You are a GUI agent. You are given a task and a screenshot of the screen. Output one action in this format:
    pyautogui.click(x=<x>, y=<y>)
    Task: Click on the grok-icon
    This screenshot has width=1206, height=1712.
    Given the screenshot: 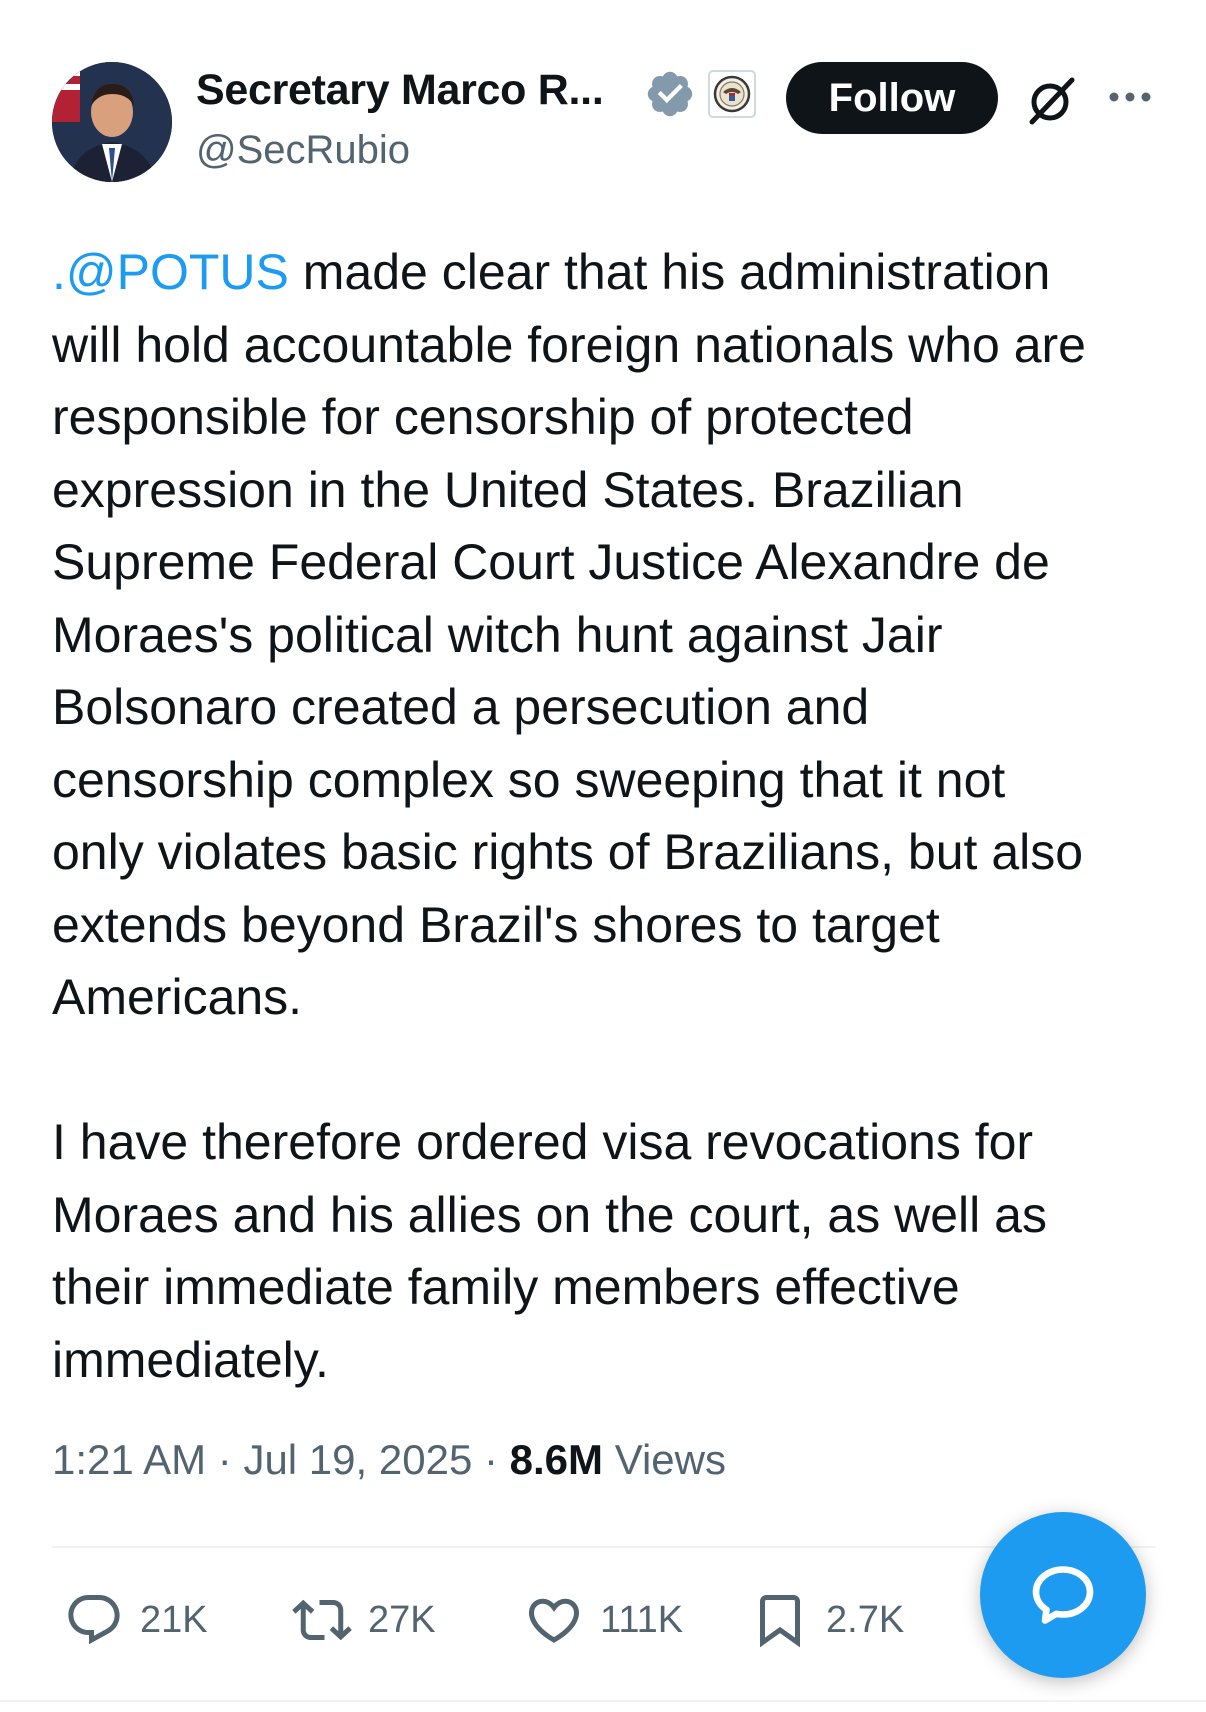 What is the action you would take?
    pyautogui.click(x=1050, y=100)
    